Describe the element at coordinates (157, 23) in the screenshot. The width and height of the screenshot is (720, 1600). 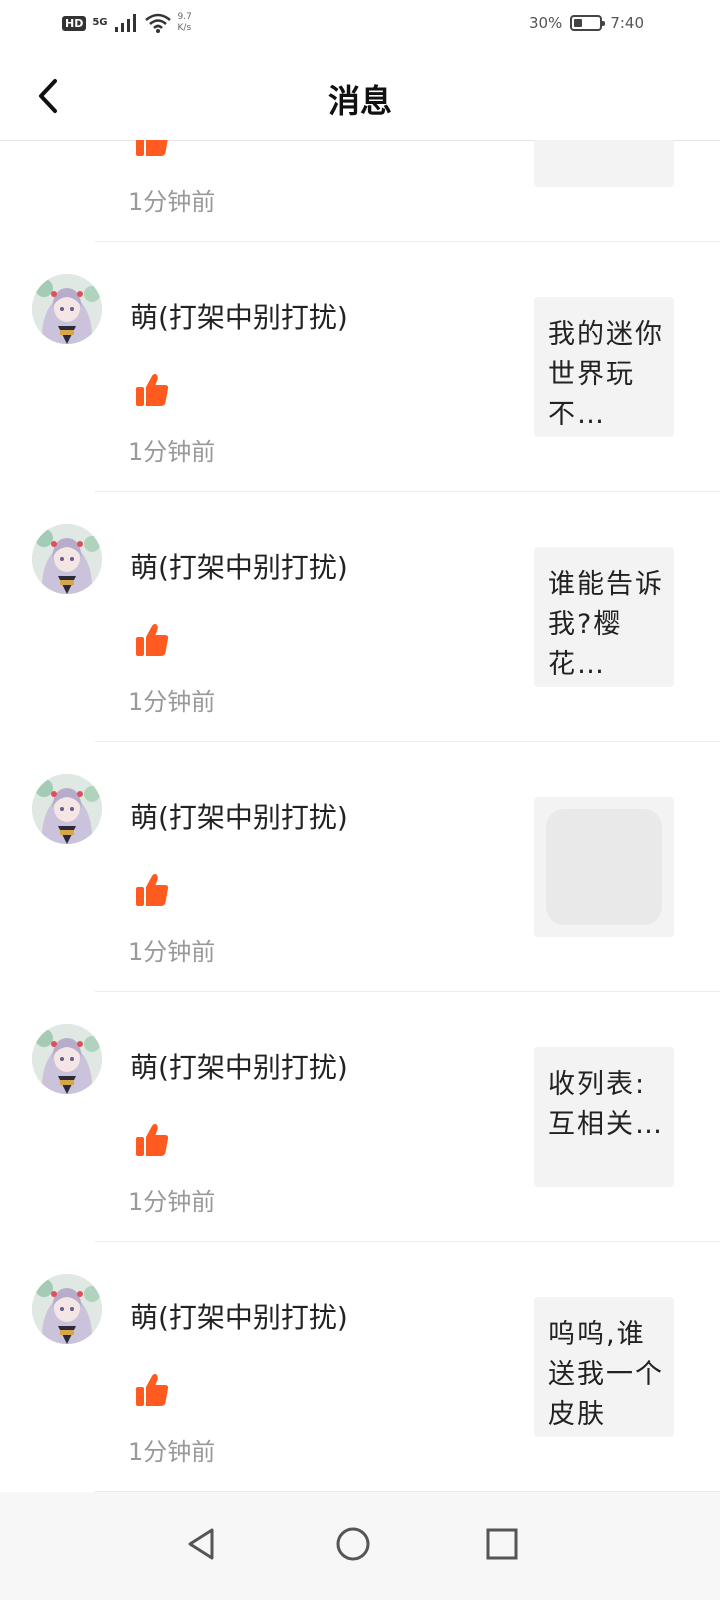
I see `wifi-icon` at that location.